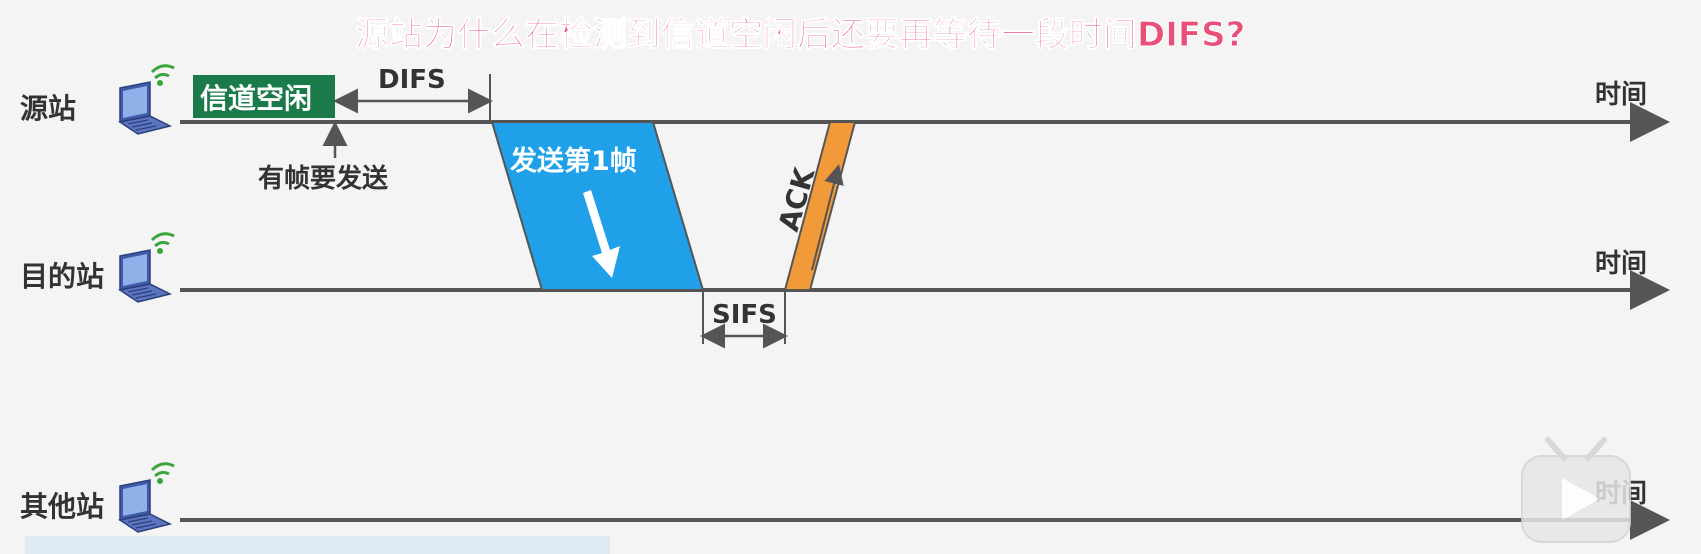 The image size is (1701, 554). I want to click on sifs-label: SIFS, so click(744, 315).